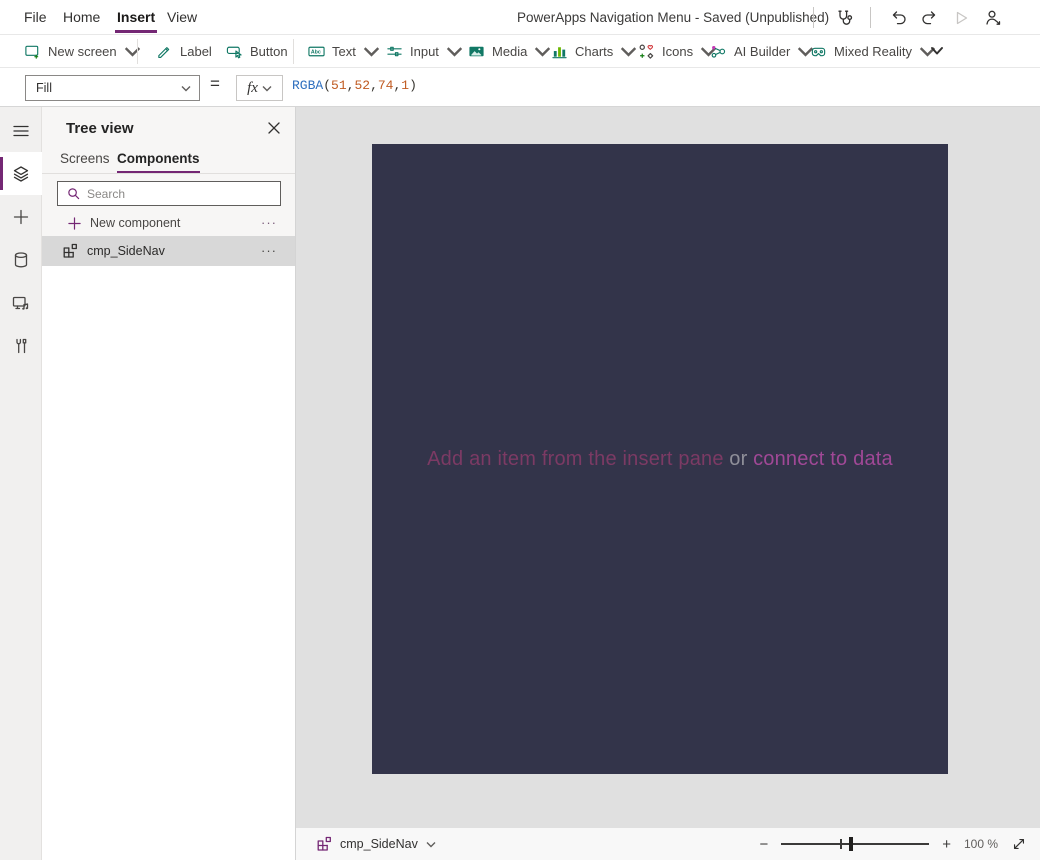 This screenshot has height=860, width=1040. What do you see at coordinates (763, 844) in the screenshot?
I see `zoom-out-button: −` at bounding box center [763, 844].